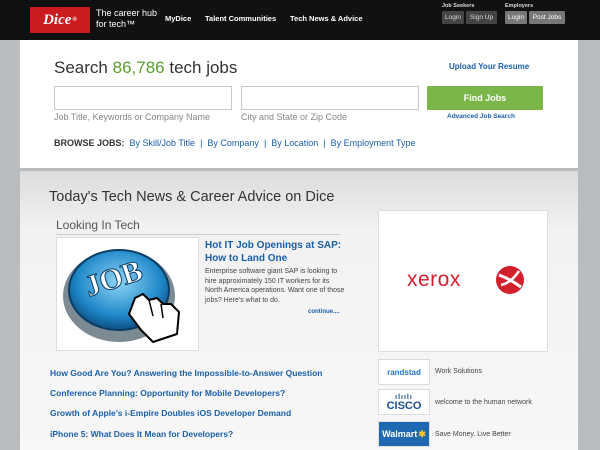  Describe the element at coordinates (178, 18) in the screenshot. I see `nav-mydice: MyDice` at that location.